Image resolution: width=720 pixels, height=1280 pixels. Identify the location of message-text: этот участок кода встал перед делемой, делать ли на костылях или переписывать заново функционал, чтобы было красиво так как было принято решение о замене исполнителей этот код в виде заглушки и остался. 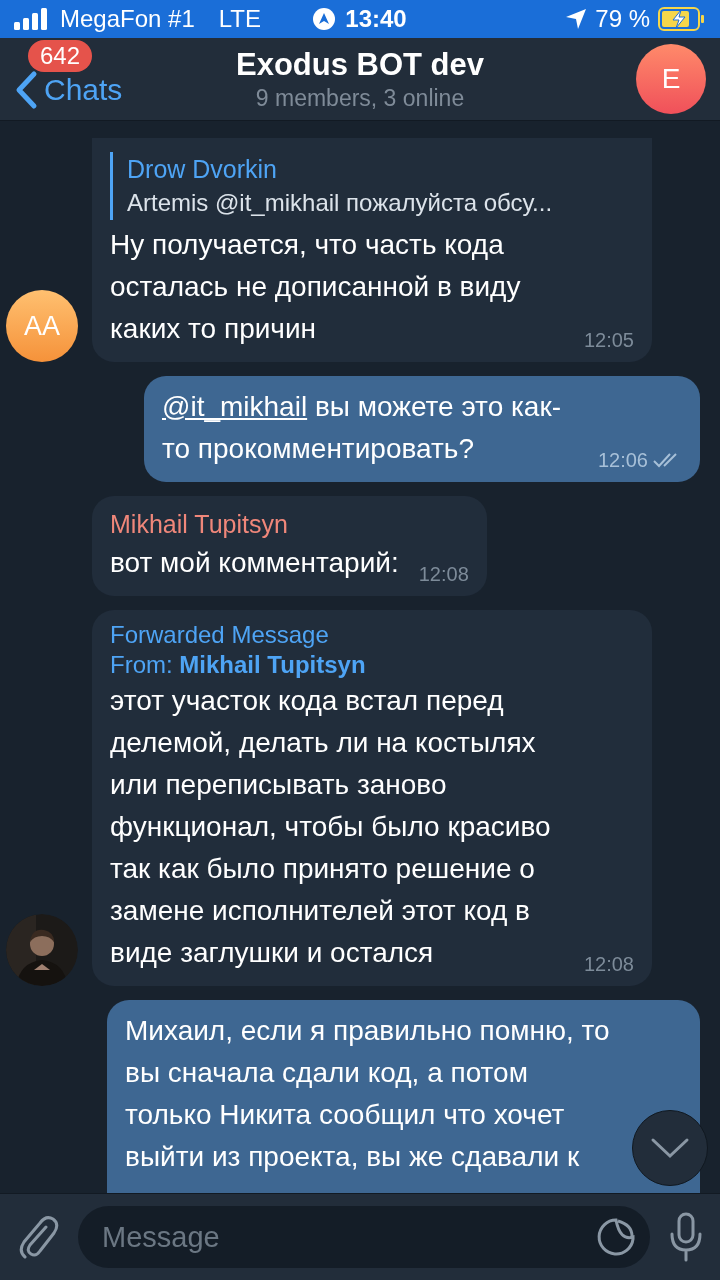
(331, 827).